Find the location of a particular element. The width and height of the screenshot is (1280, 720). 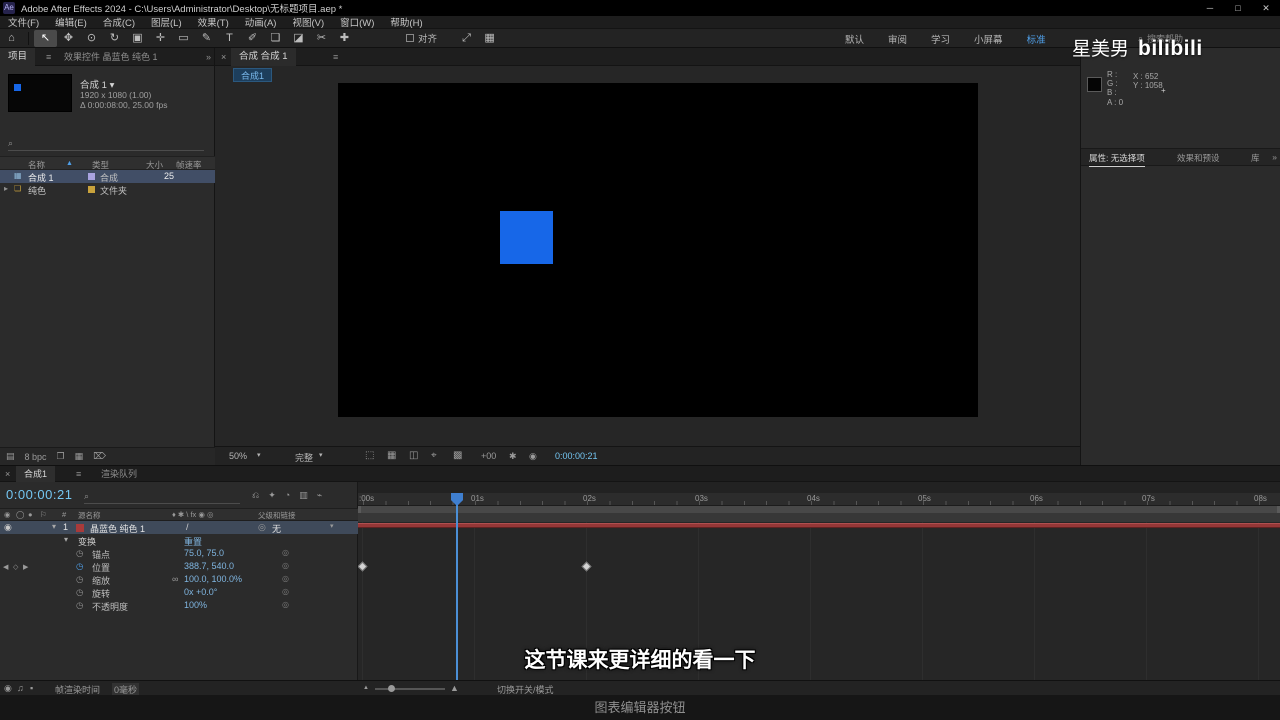

menu-window: 窗口(W) is located at coordinates (357, 22).